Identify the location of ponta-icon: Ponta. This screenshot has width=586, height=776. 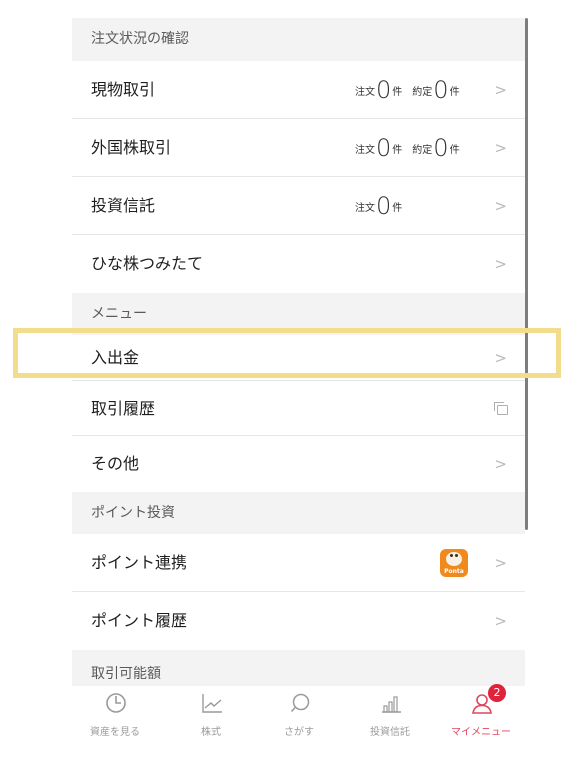
(454, 563).